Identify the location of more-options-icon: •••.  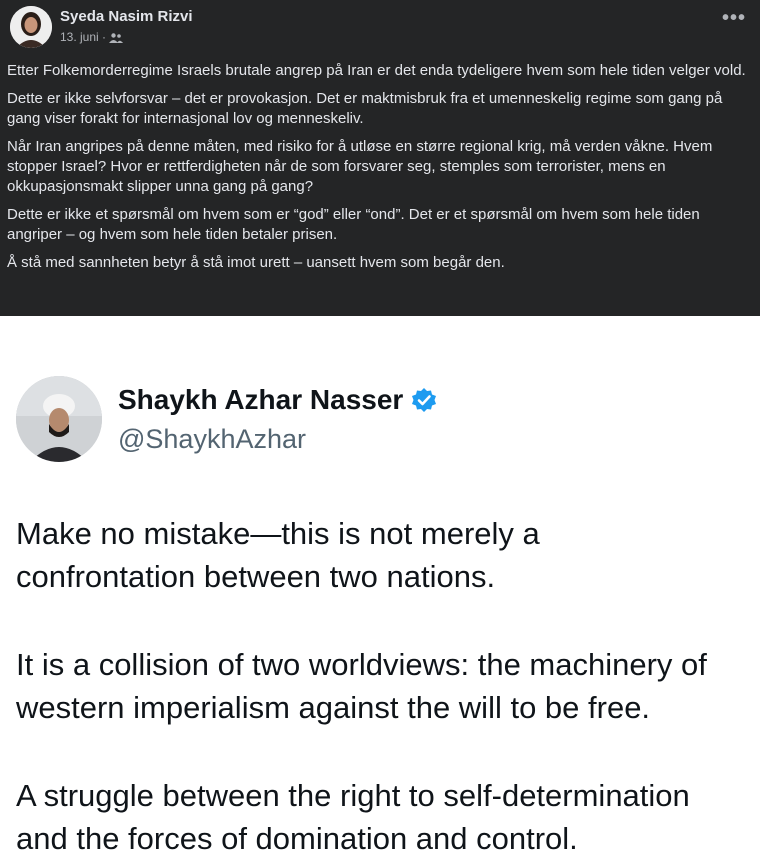
(734, 23).